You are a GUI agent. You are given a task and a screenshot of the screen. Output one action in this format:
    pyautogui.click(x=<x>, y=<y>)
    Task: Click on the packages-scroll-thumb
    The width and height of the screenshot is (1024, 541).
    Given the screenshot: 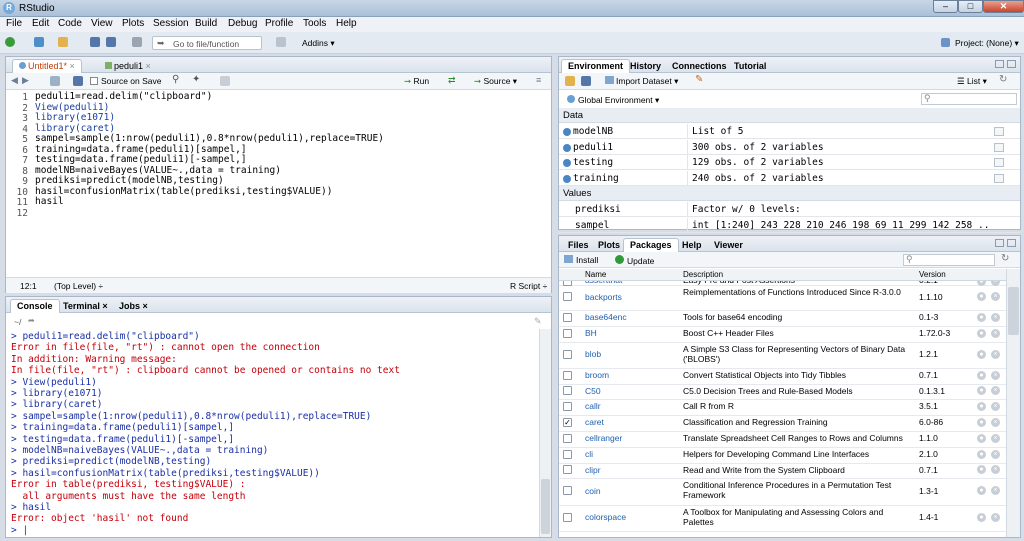 What is the action you would take?
    pyautogui.click(x=1013, y=311)
    